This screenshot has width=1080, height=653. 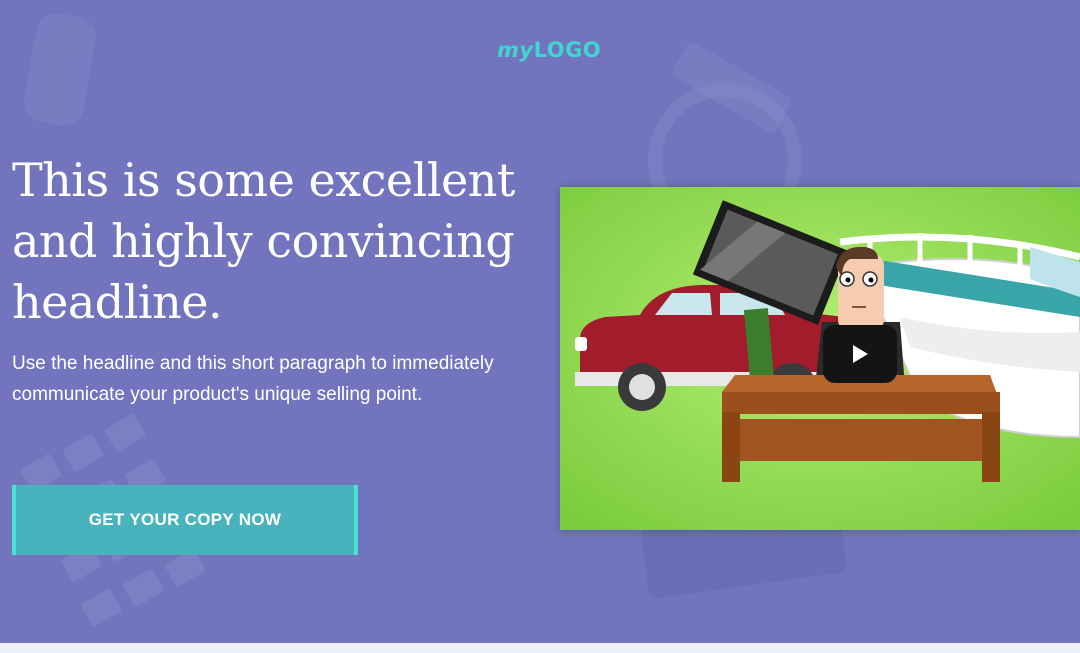 I want to click on logo-prefix: my, so click(x=515, y=50).